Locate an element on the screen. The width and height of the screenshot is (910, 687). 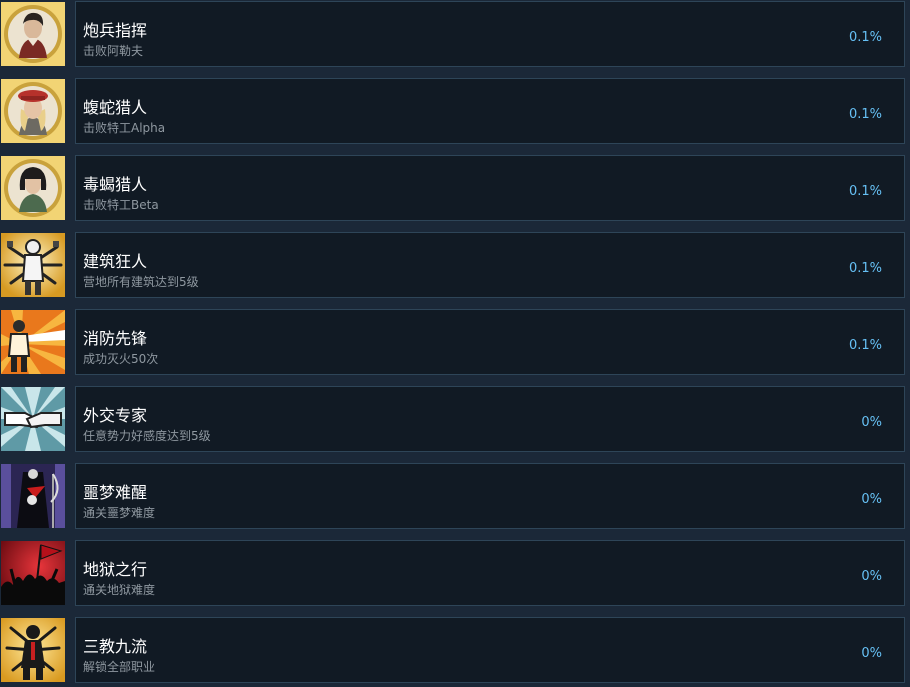
achievement-row: 地狱之行 通关地狱难度 0% is located at coordinates (455, 573).